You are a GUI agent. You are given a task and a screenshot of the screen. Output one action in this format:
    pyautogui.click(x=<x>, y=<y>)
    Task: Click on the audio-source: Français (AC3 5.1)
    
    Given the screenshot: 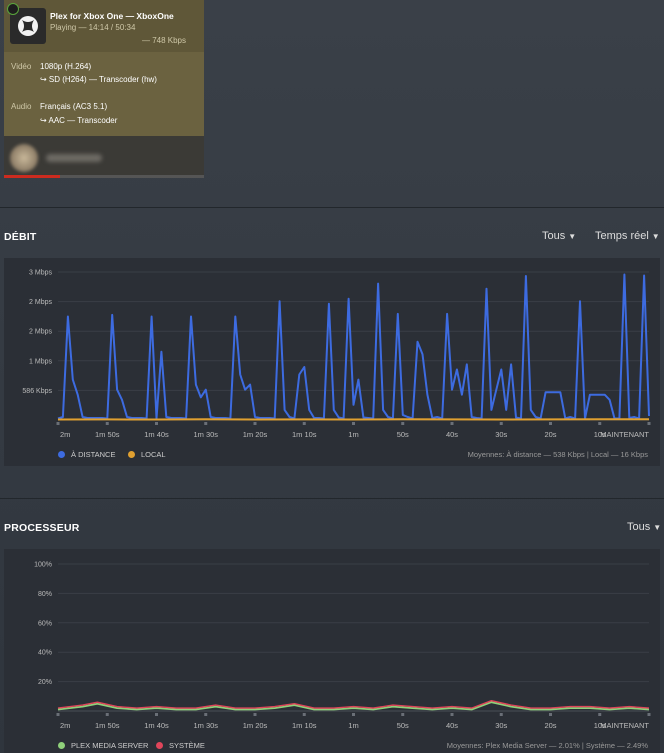 What is the action you would take?
    pyautogui.click(x=74, y=106)
    